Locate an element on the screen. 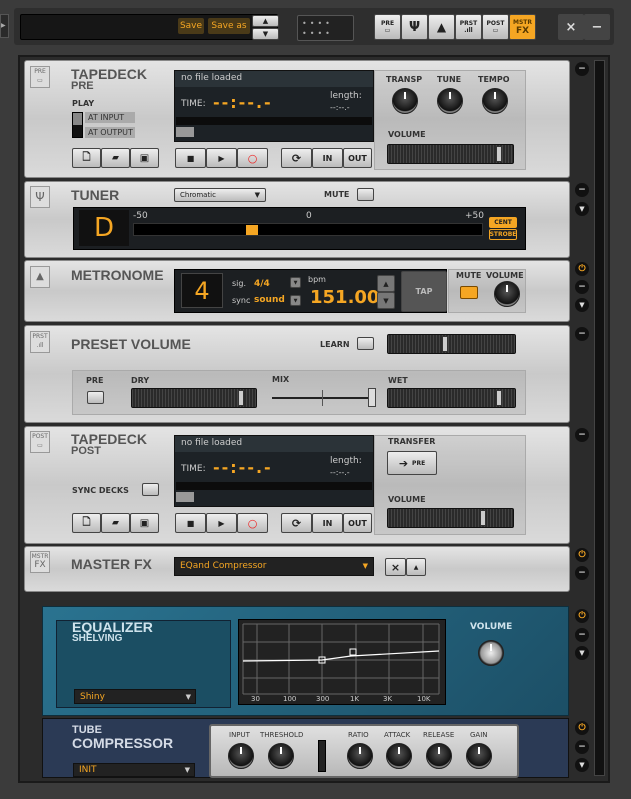  ratio-knob is located at coordinates (360, 756).